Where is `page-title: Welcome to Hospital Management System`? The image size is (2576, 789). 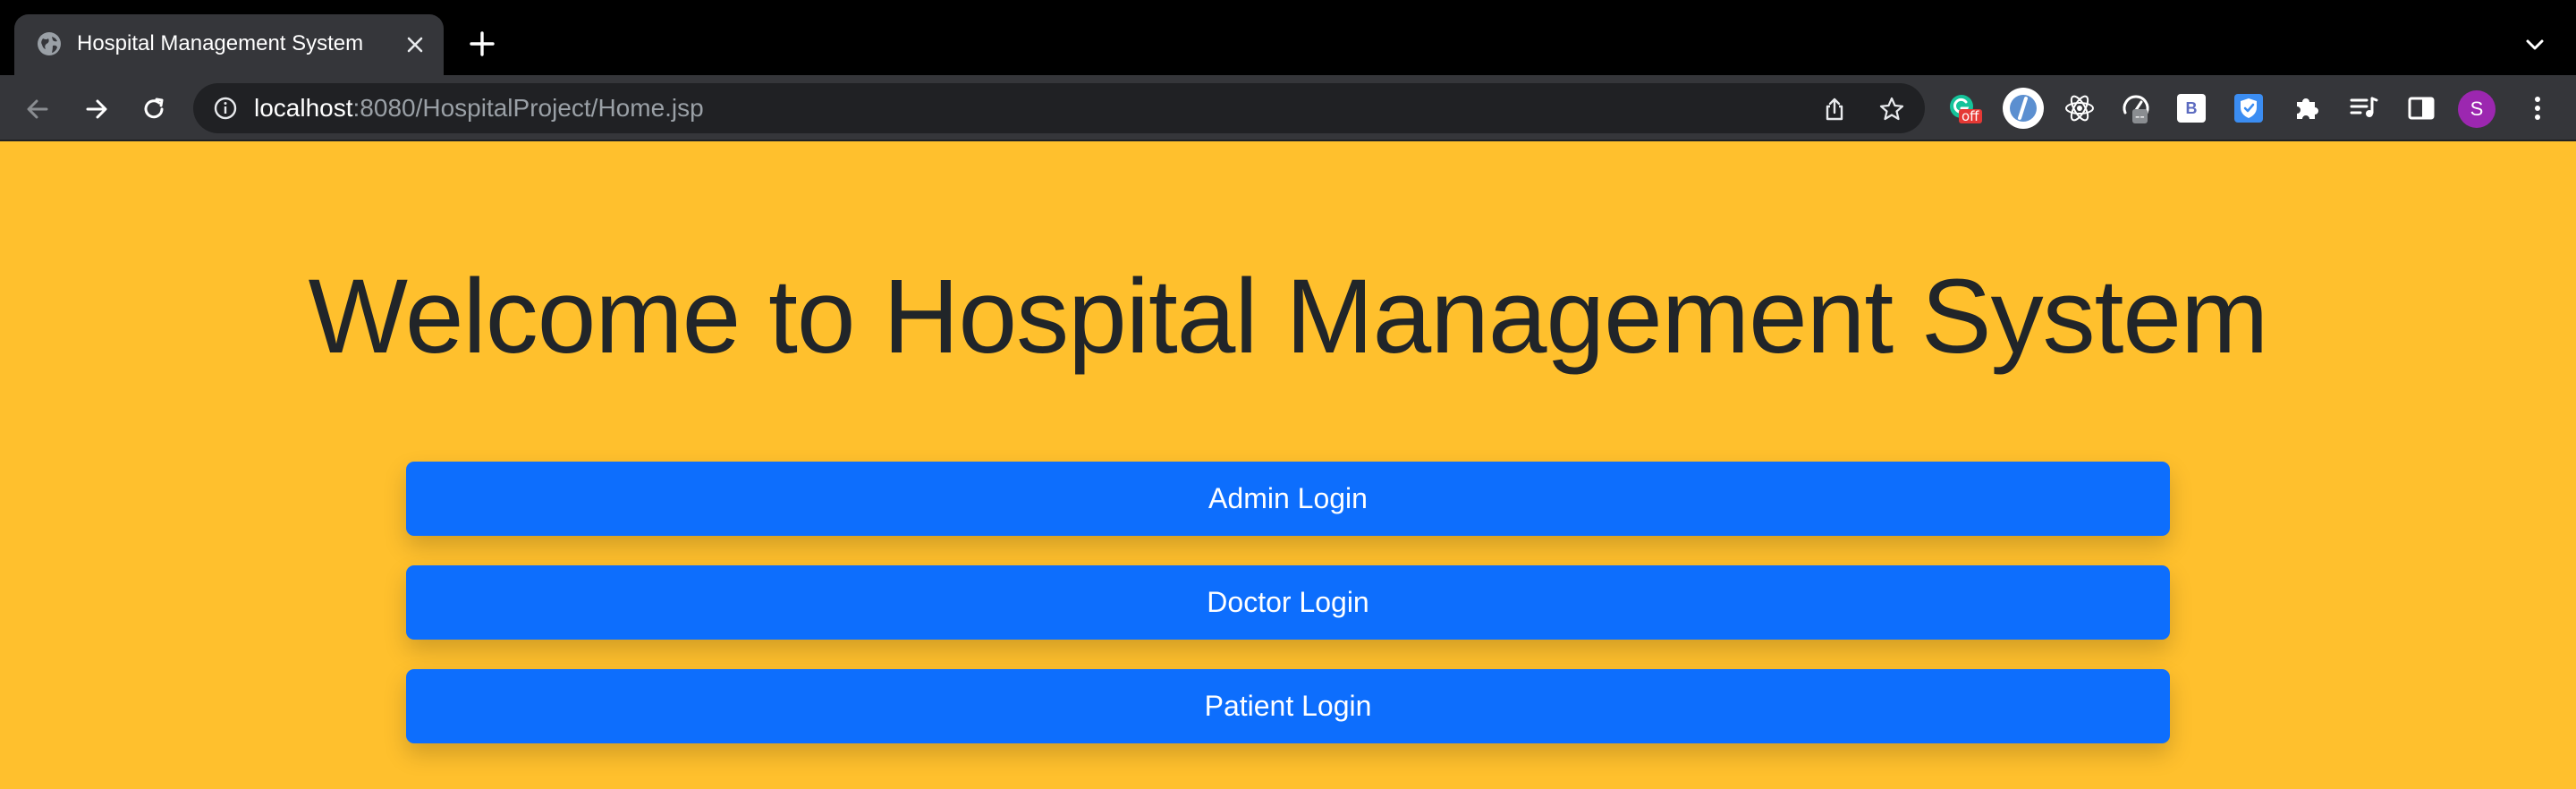 page-title: Welcome to Hospital Management System is located at coordinates (1288, 317).